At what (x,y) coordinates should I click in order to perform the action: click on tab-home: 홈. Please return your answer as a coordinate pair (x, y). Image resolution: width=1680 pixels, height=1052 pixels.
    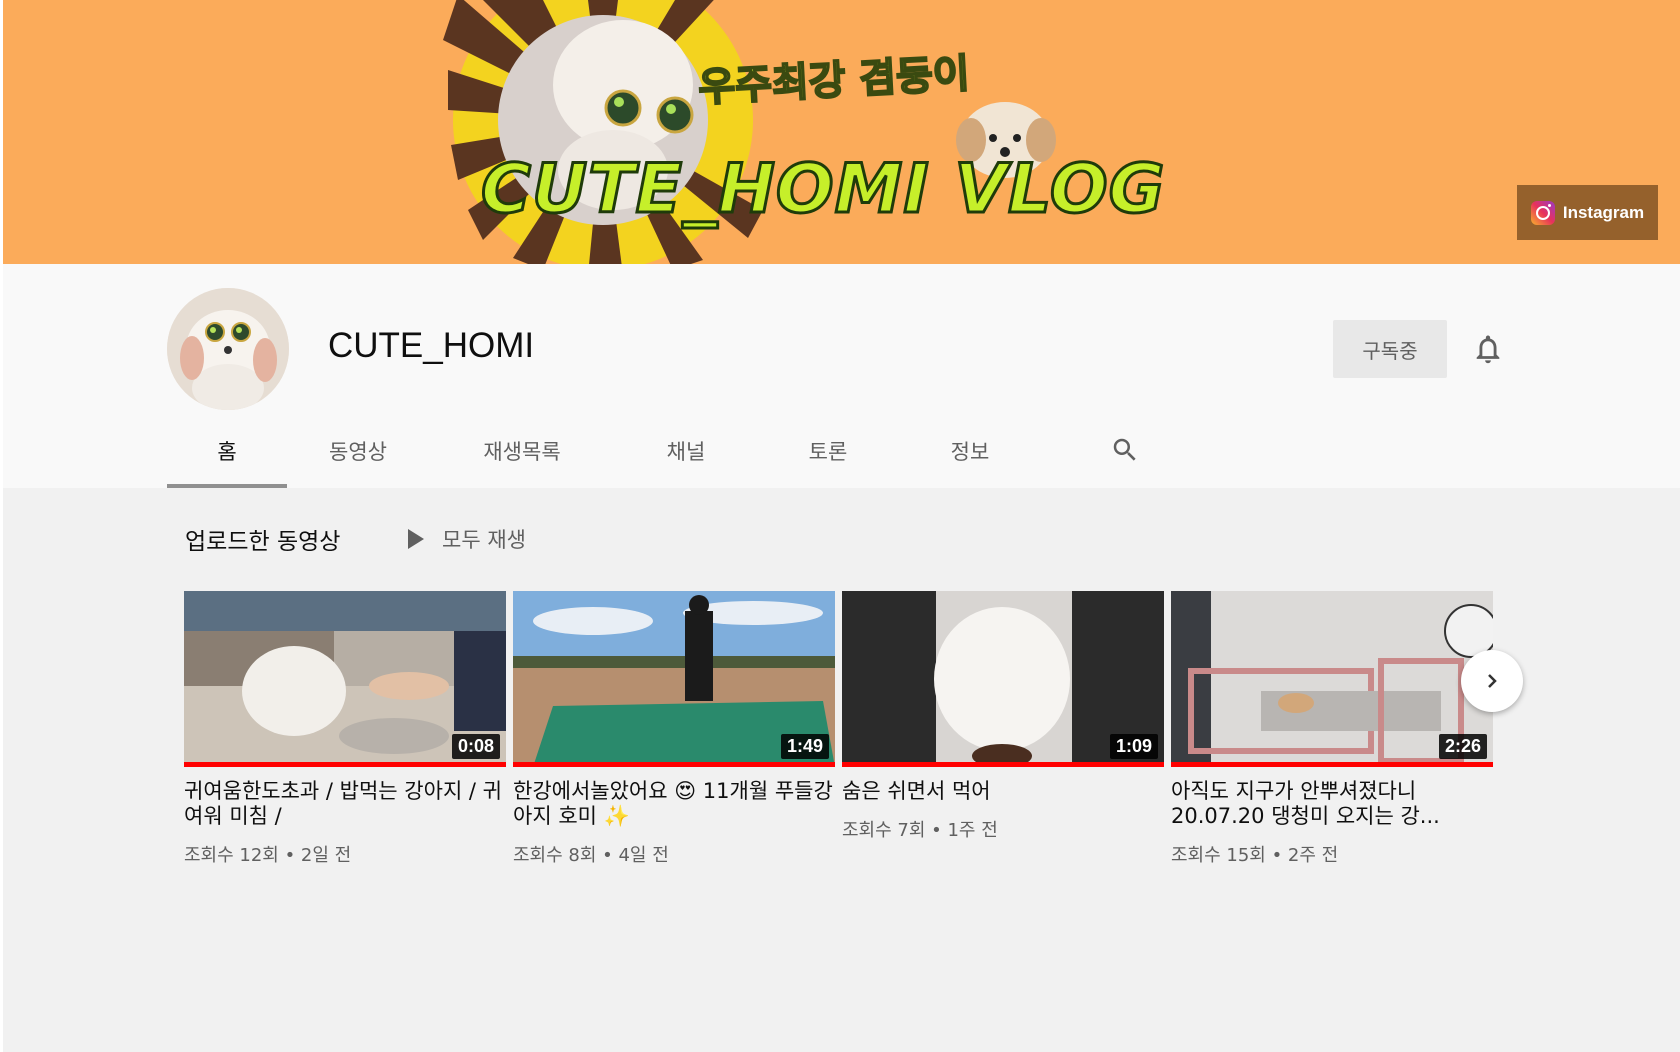
    Looking at the image, I should click on (227, 451).